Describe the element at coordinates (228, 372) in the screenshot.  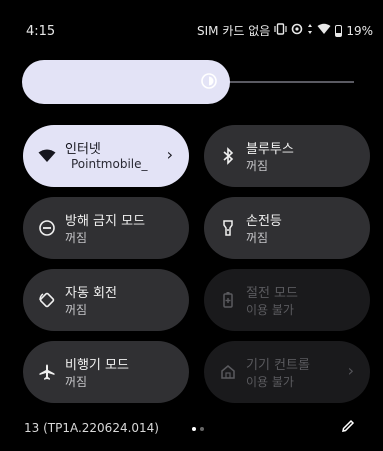
I see `home-control-icon` at that location.